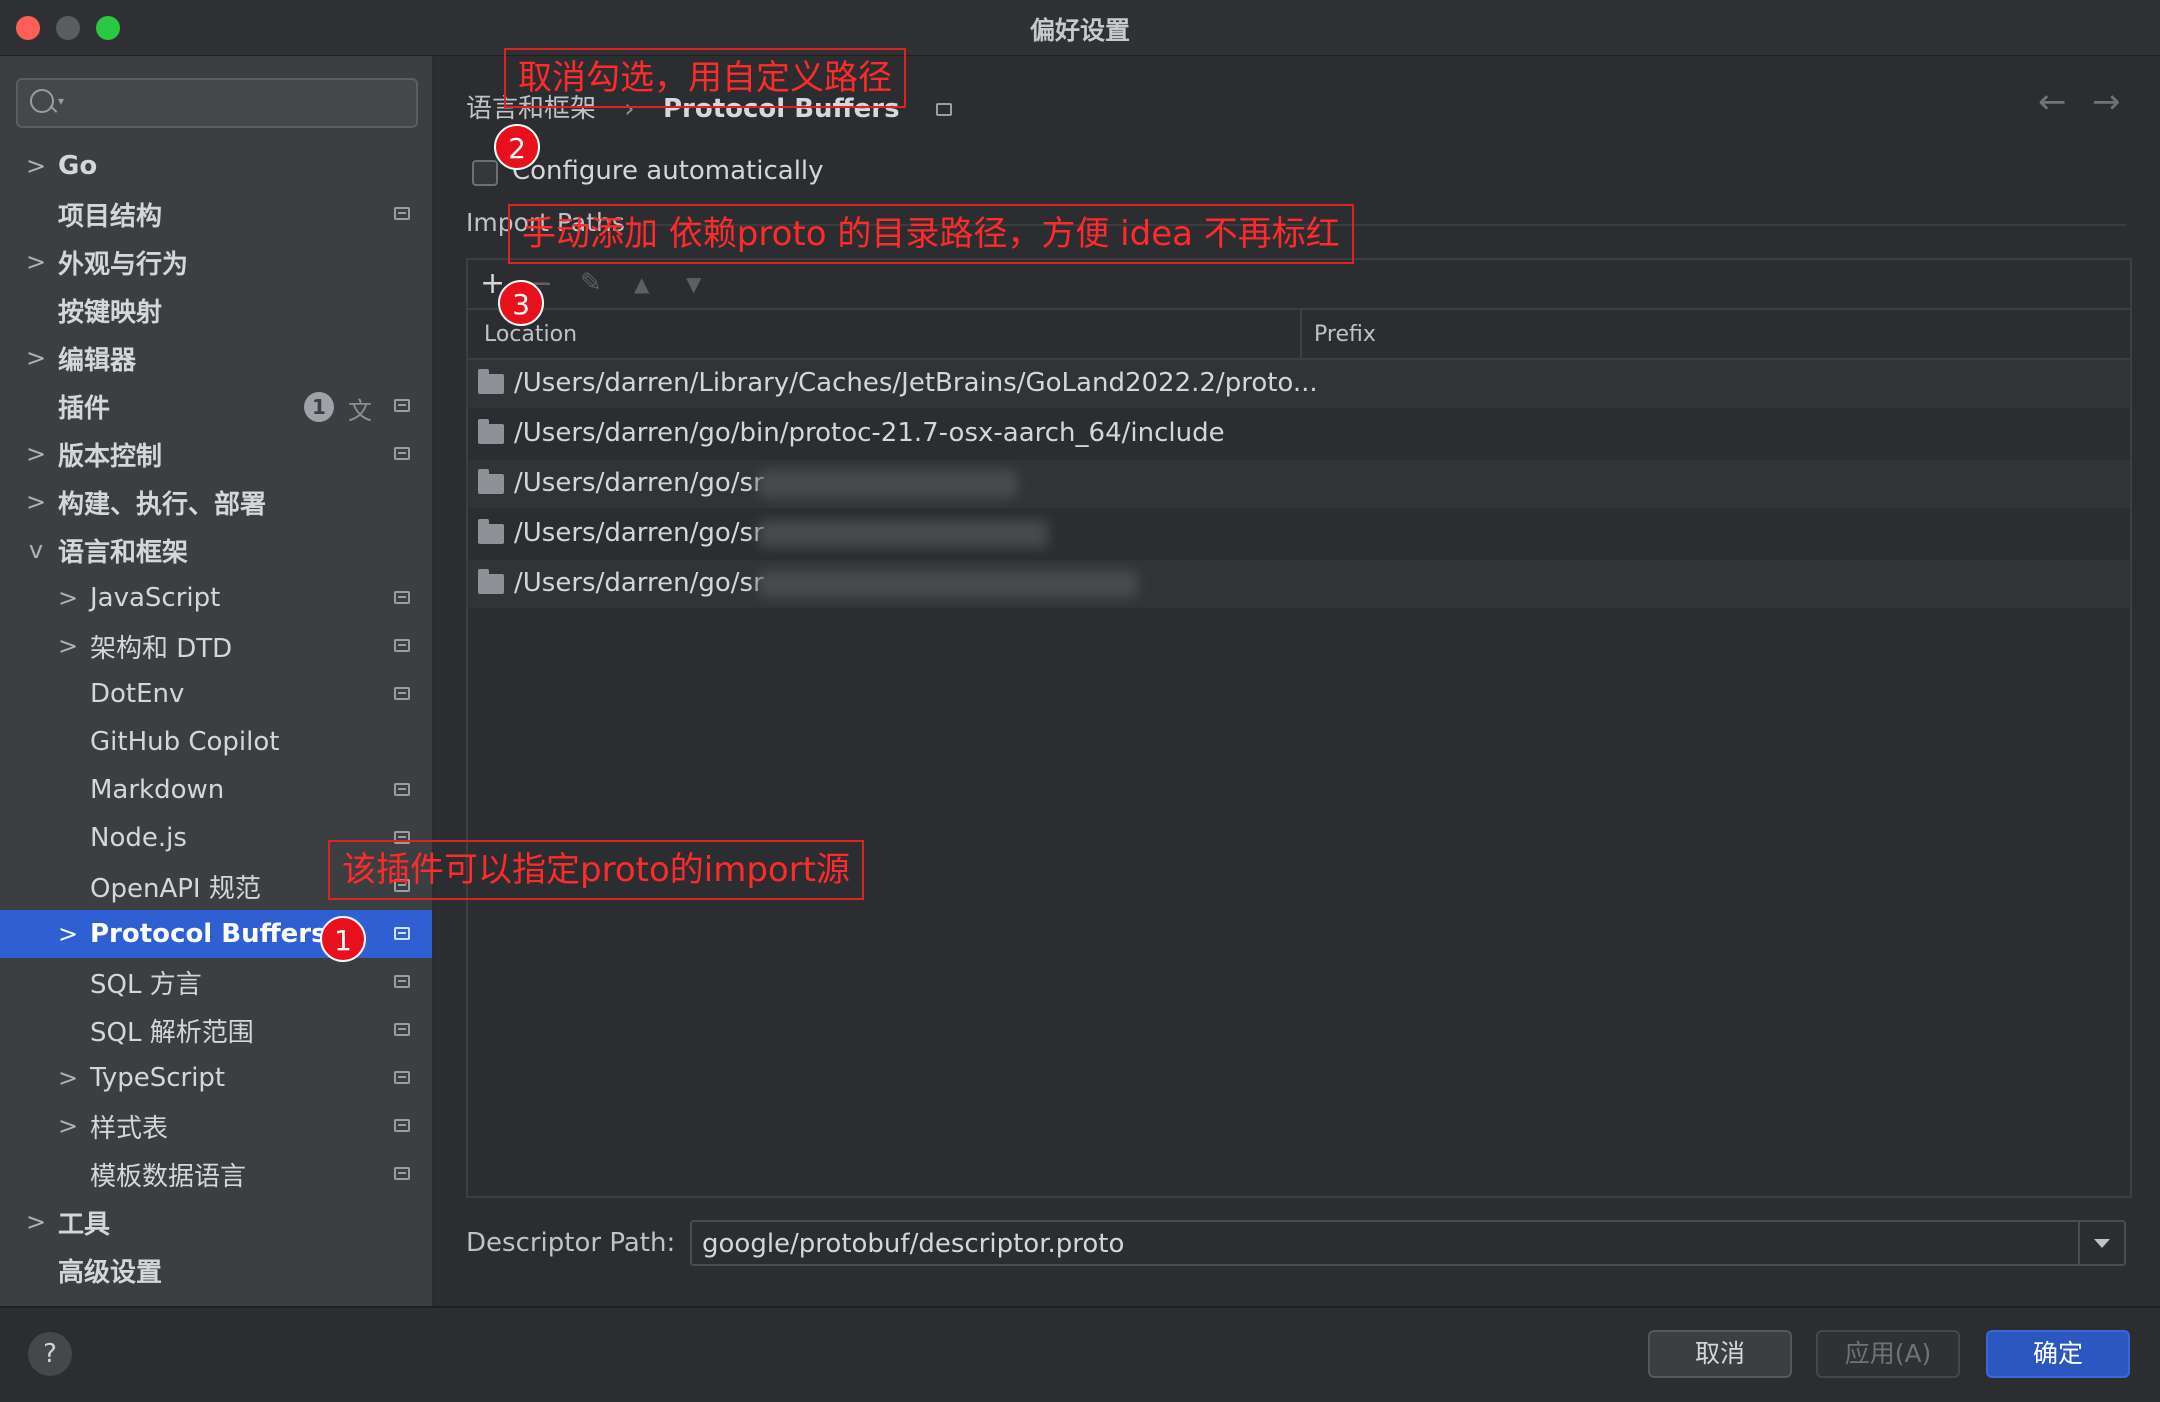  I want to click on sidebar-item-label: SQL 解析范围, so click(172, 1032).